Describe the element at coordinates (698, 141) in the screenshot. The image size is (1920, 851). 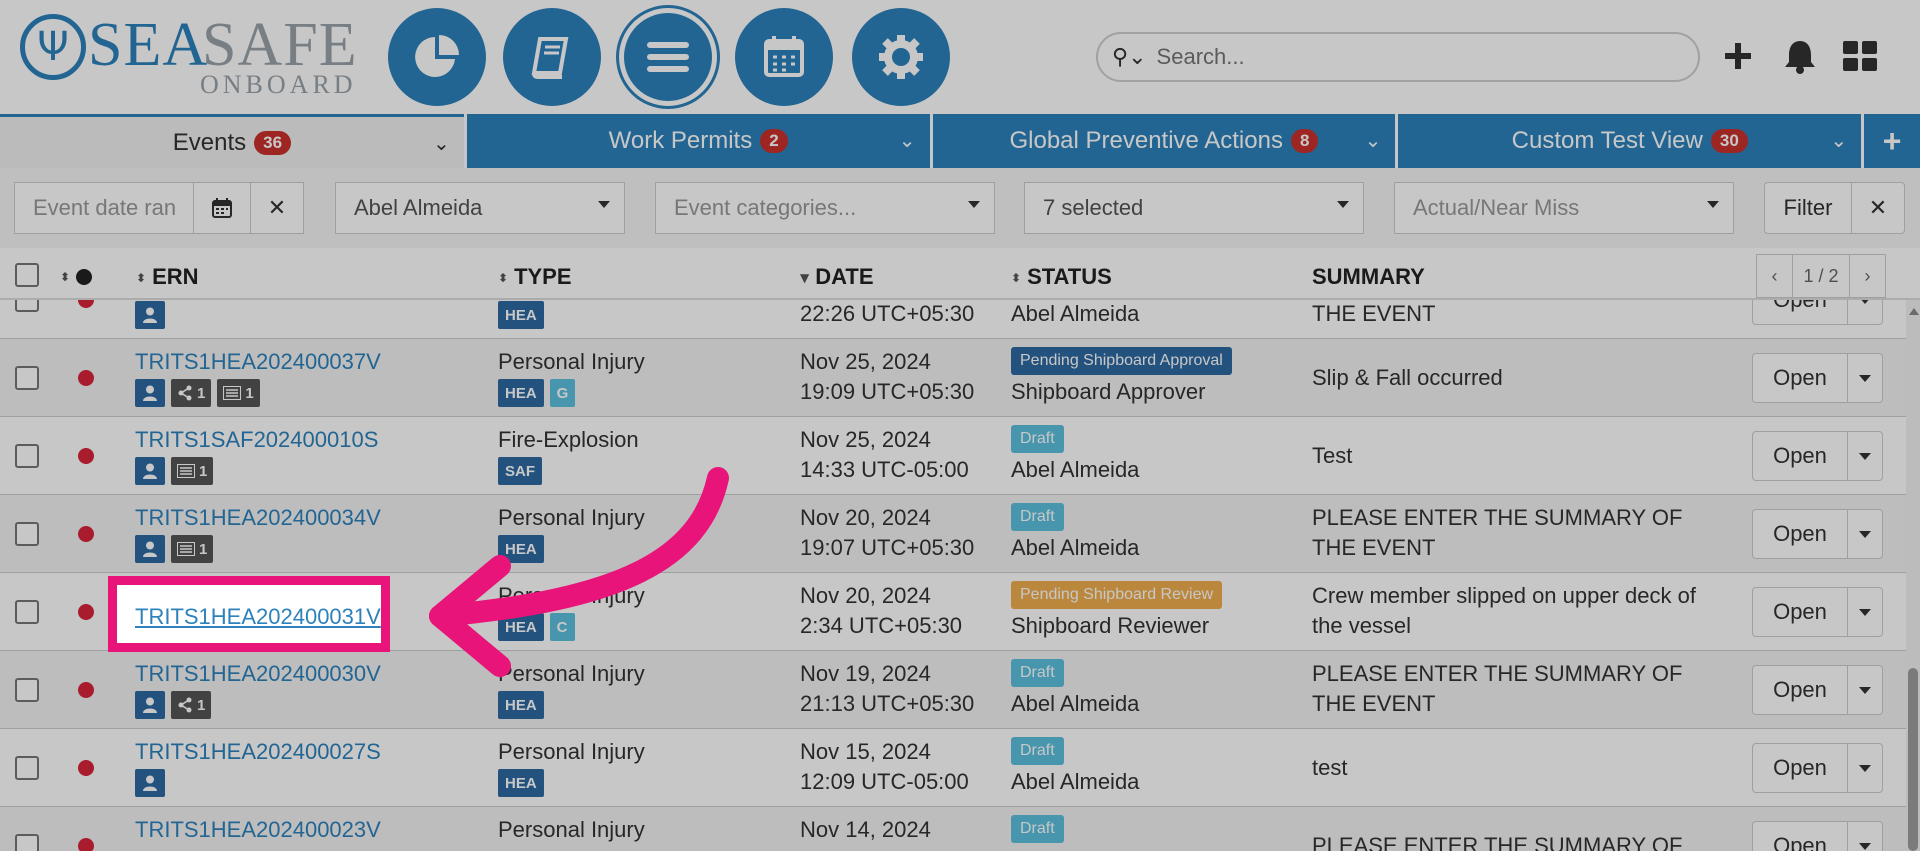
I see `tab-work-permits: Work Permits 2 ⌄` at that location.